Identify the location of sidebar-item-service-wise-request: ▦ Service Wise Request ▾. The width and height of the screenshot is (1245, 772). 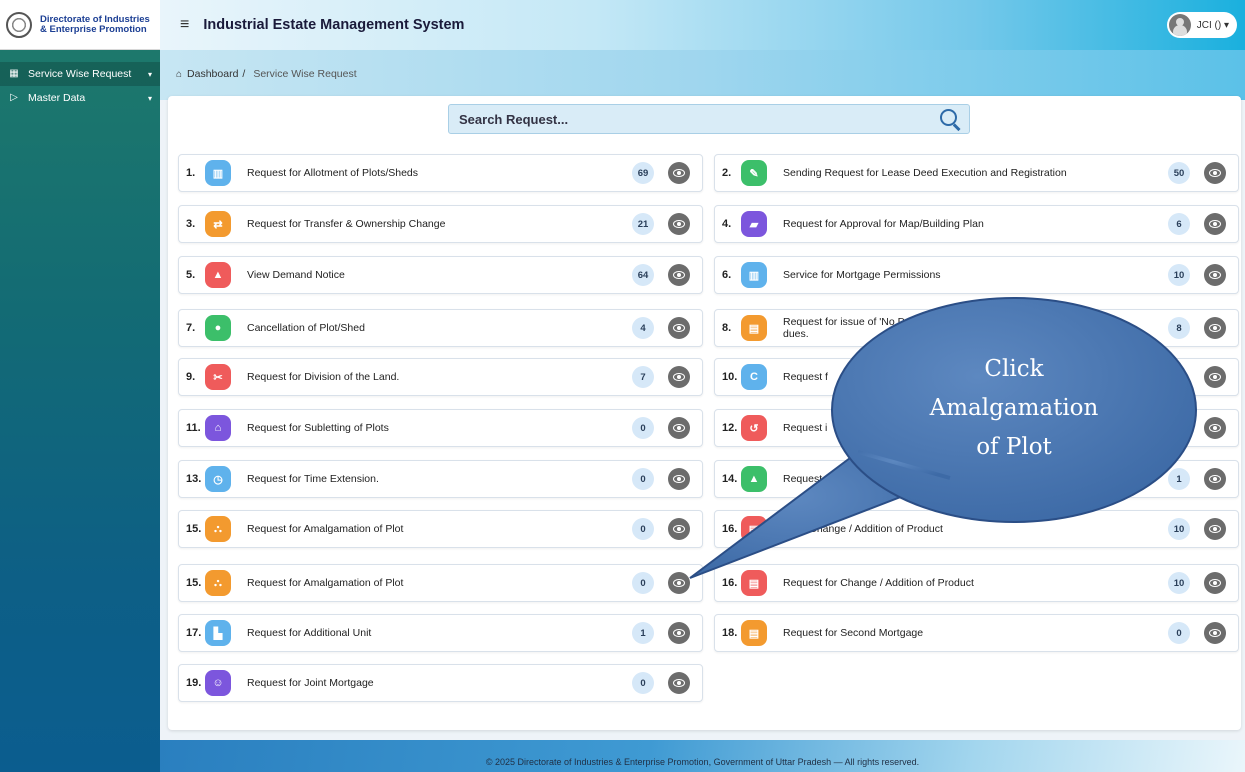
(80, 74).